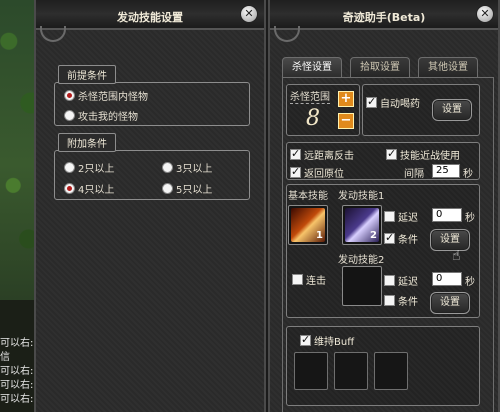  I want to click on return-origin-checkbox: 返回原位, so click(317, 172).